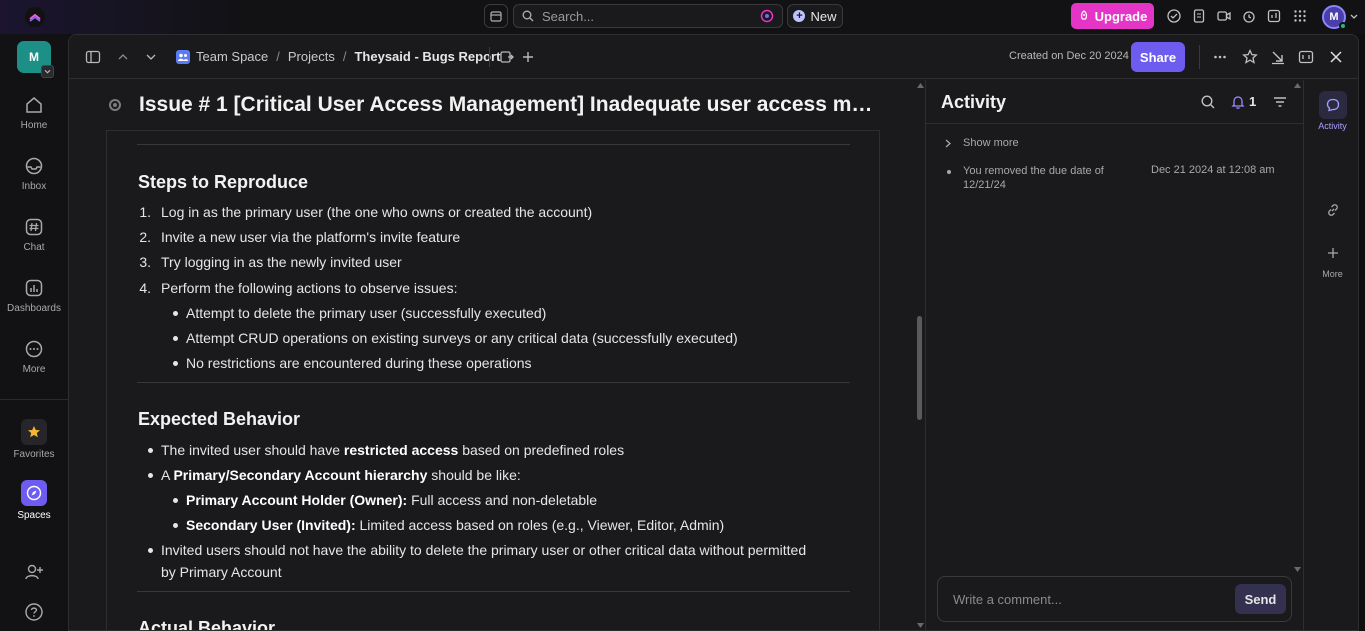  I want to click on ai-brain-icon, so click(767, 16).